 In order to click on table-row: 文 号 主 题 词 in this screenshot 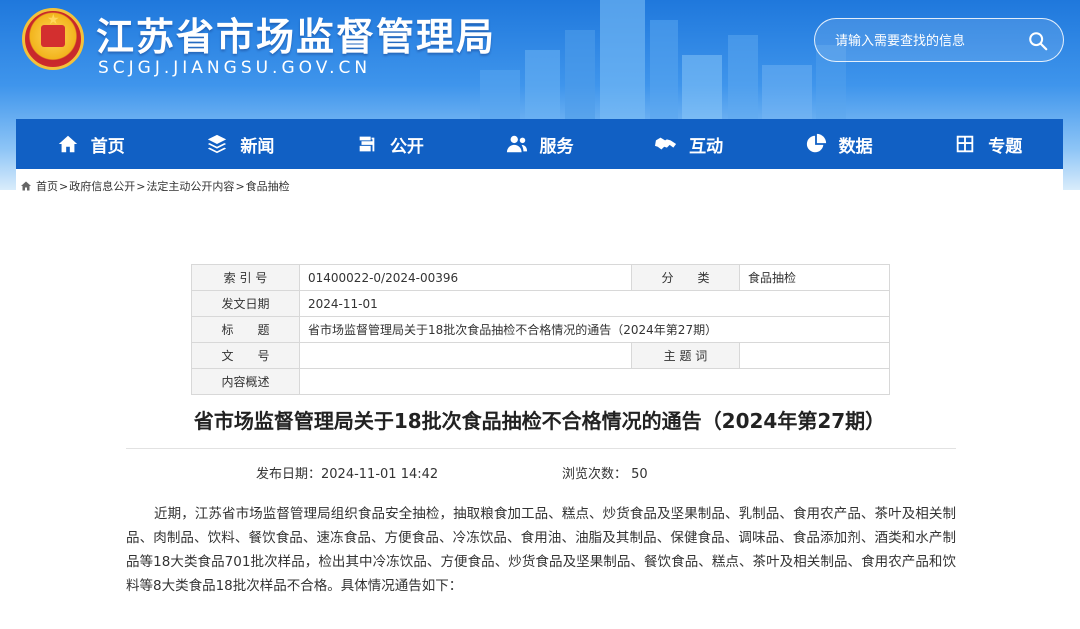, I will do `click(540, 355)`.